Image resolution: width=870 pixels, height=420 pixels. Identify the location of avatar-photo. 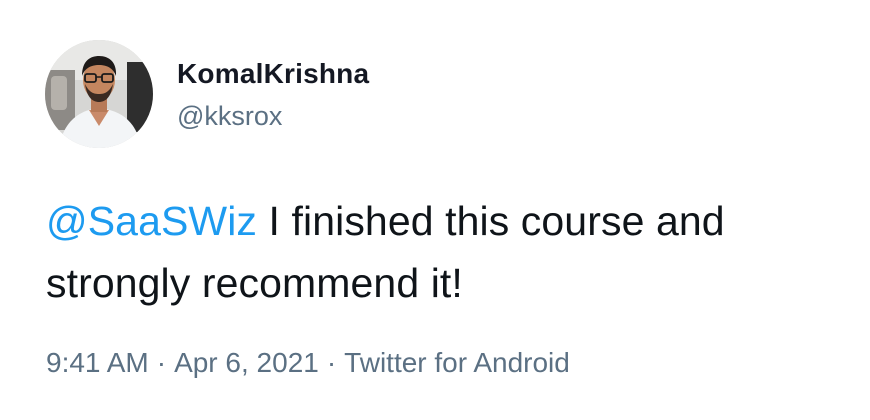
(99, 94).